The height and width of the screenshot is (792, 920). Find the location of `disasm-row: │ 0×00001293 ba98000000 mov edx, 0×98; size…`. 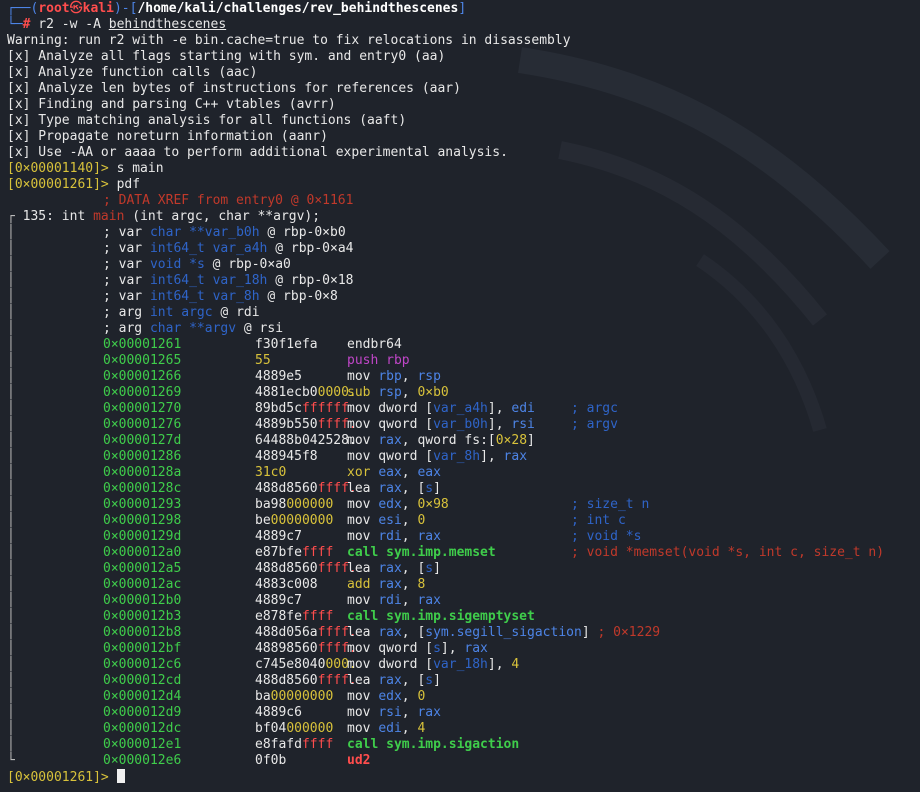

disasm-row: │ 0×00001293 ba98000000 mov edx, 0×98; size… is located at coordinates (463, 505).